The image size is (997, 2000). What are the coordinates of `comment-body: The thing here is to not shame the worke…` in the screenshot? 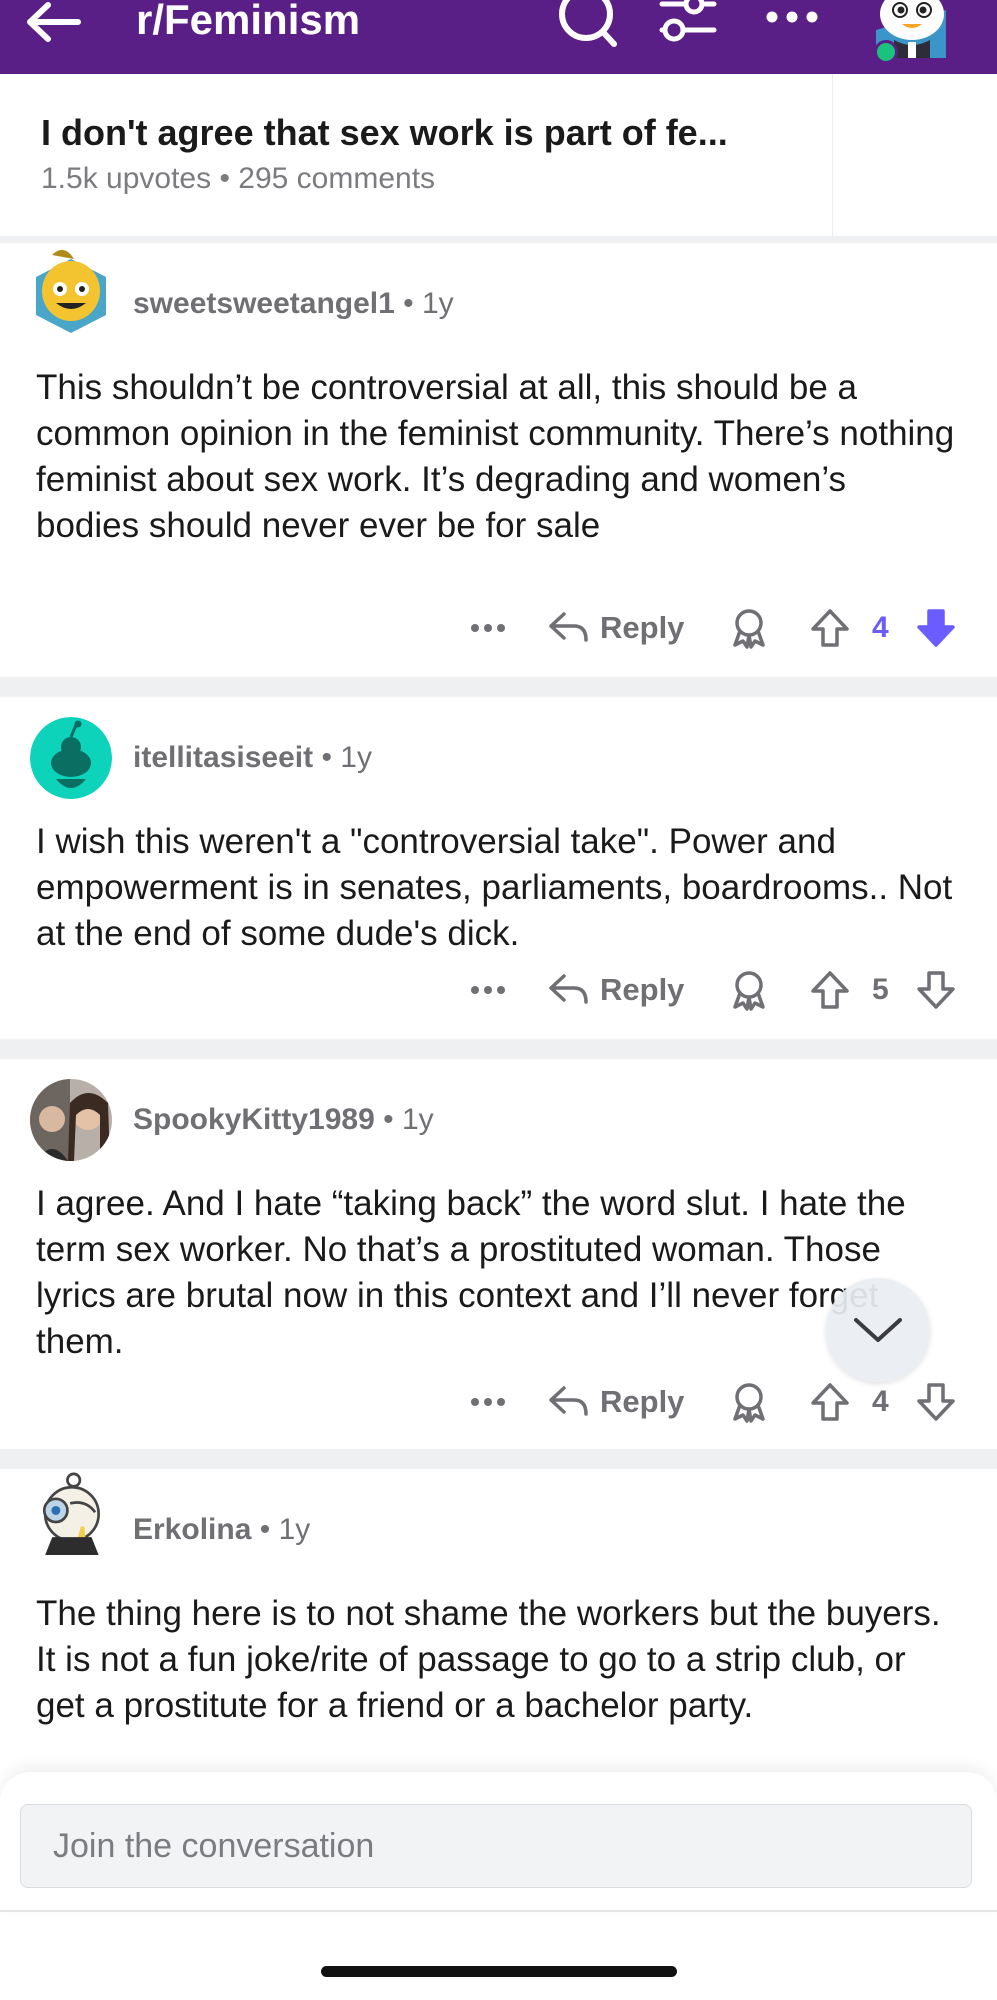 It's located at (488, 1659).